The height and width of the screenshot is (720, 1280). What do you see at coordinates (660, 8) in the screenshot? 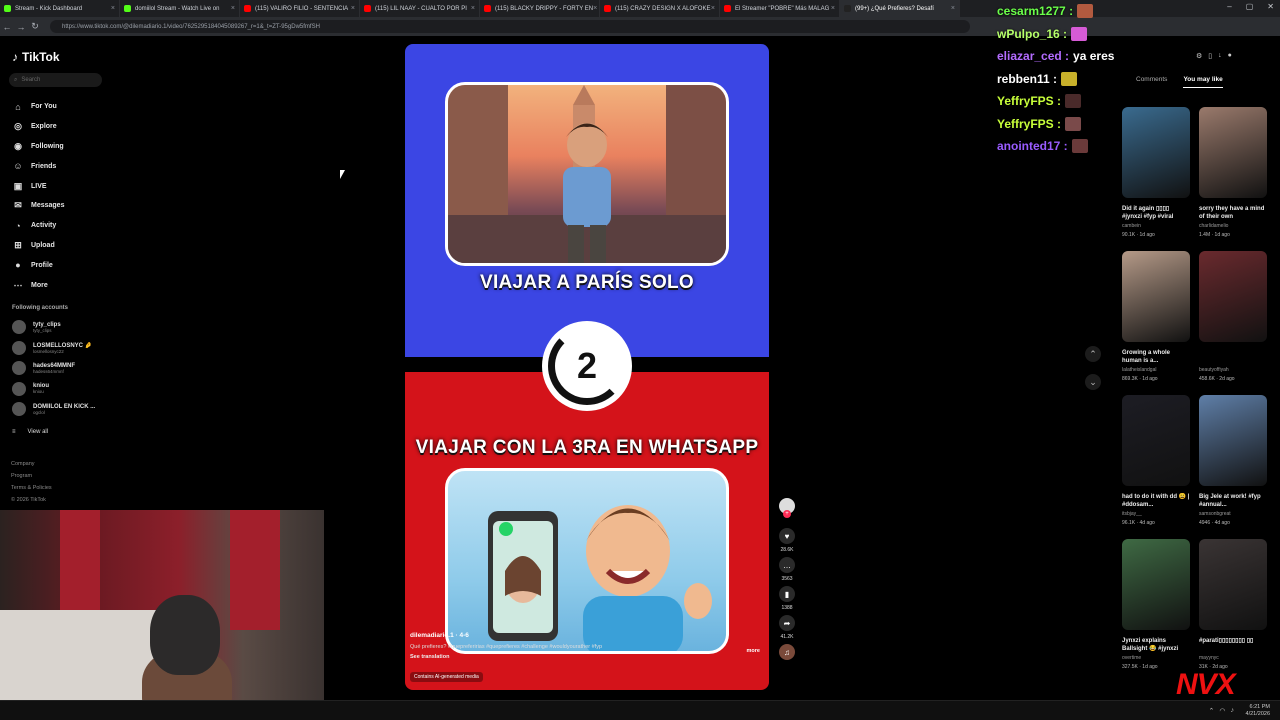
I see `browser-tab: (115) CRAZY DESIGN X ALOFOKE ×` at bounding box center [660, 8].